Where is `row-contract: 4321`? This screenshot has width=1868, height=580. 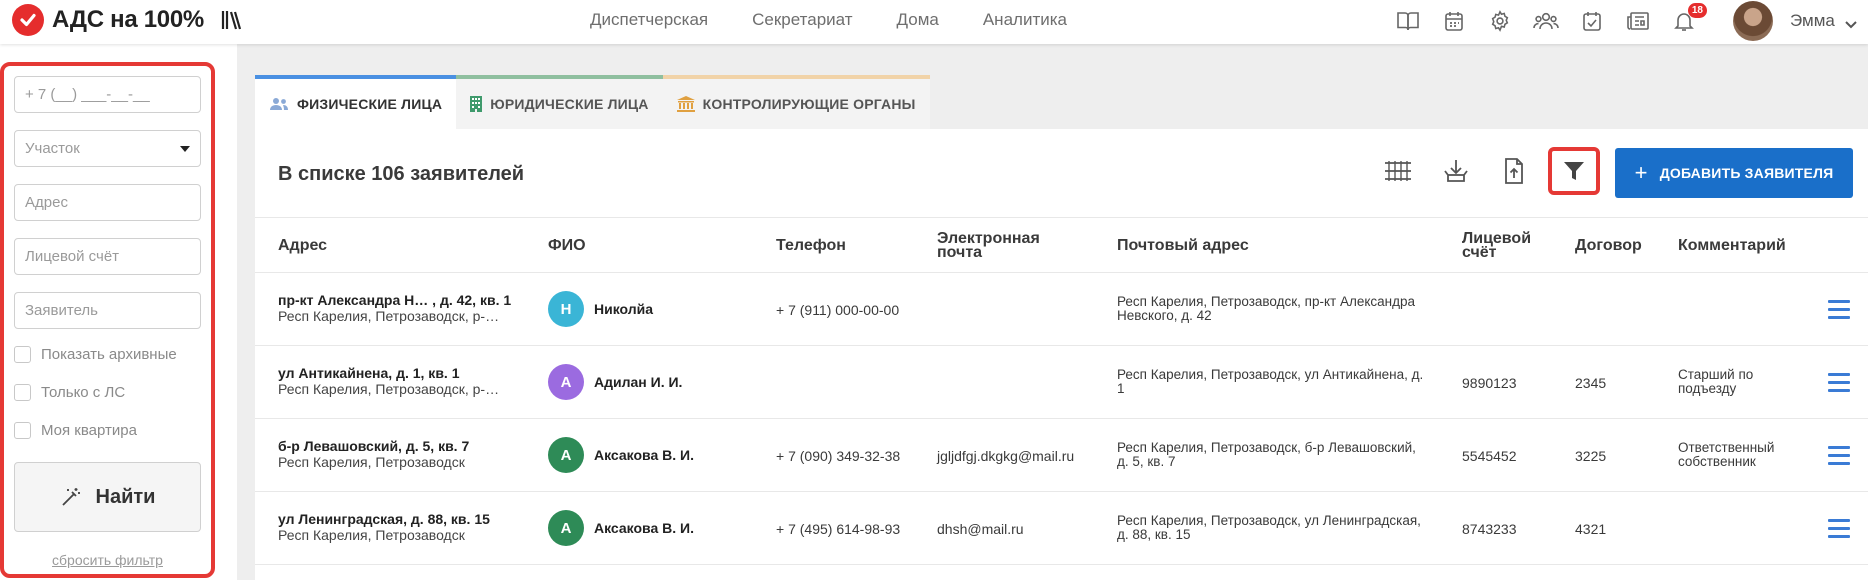 row-contract: 4321 is located at coordinates (1591, 529).